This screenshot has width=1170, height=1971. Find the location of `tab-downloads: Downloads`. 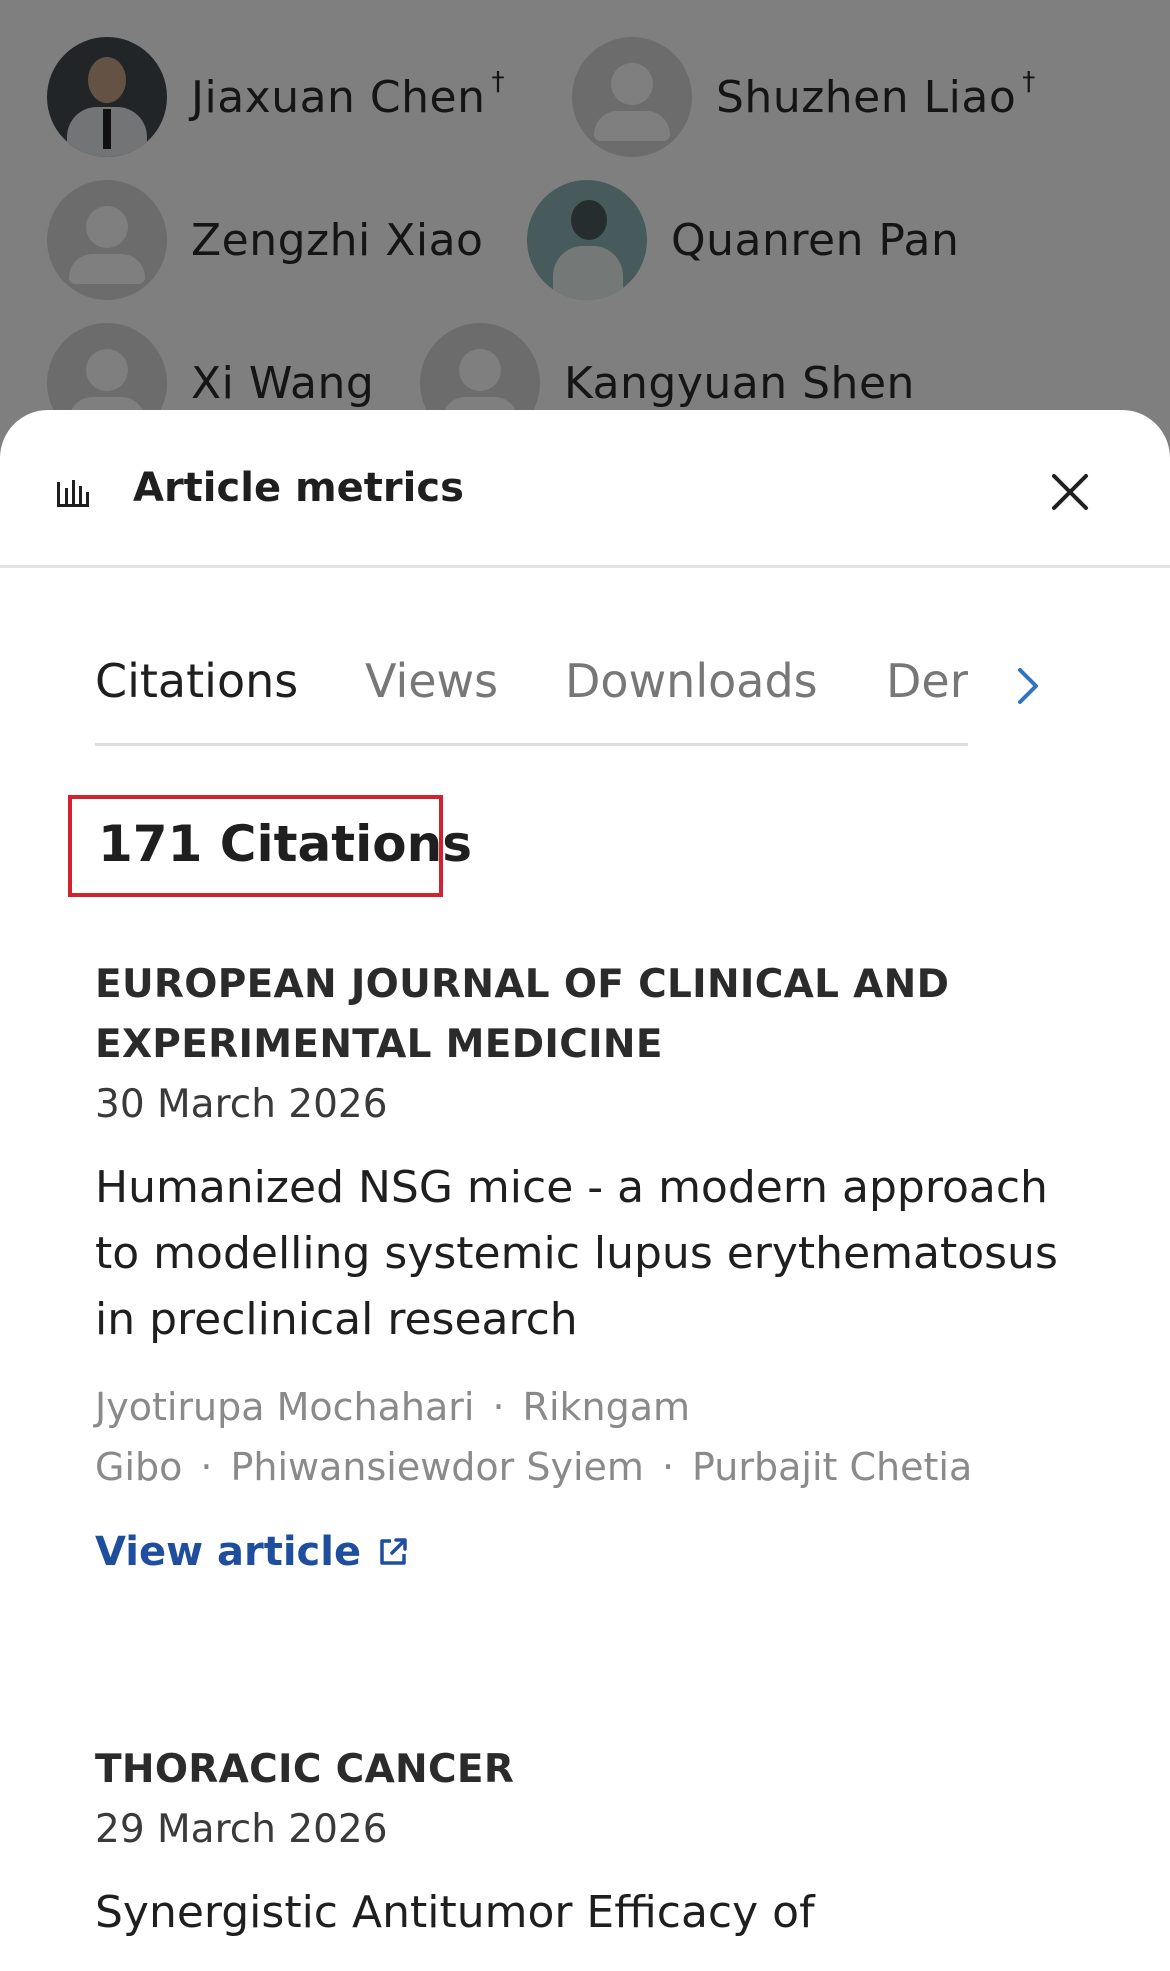

tab-downloads: Downloads is located at coordinates (691, 691).